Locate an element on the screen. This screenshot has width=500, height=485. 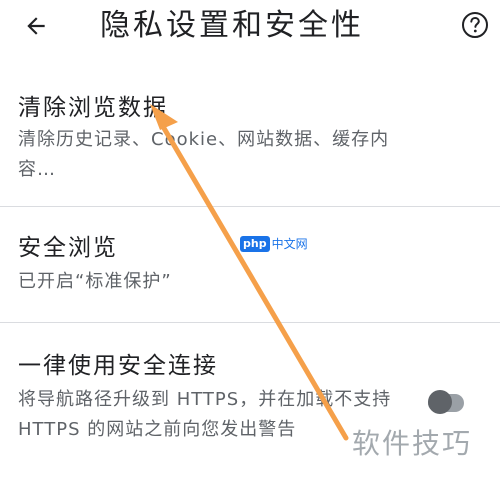
php-watermark-text: 中文网 is located at coordinates (289, 244).